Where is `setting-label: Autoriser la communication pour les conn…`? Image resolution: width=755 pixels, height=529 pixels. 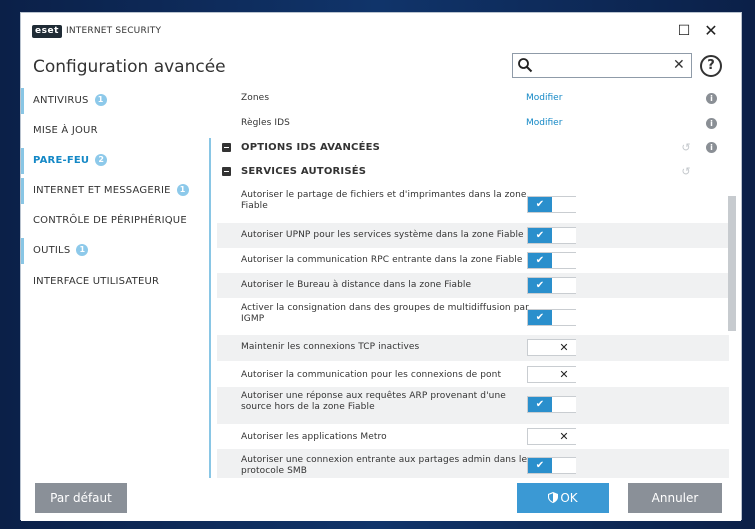 setting-label: Autoriser la communication pour les conn… is located at coordinates (371, 375).